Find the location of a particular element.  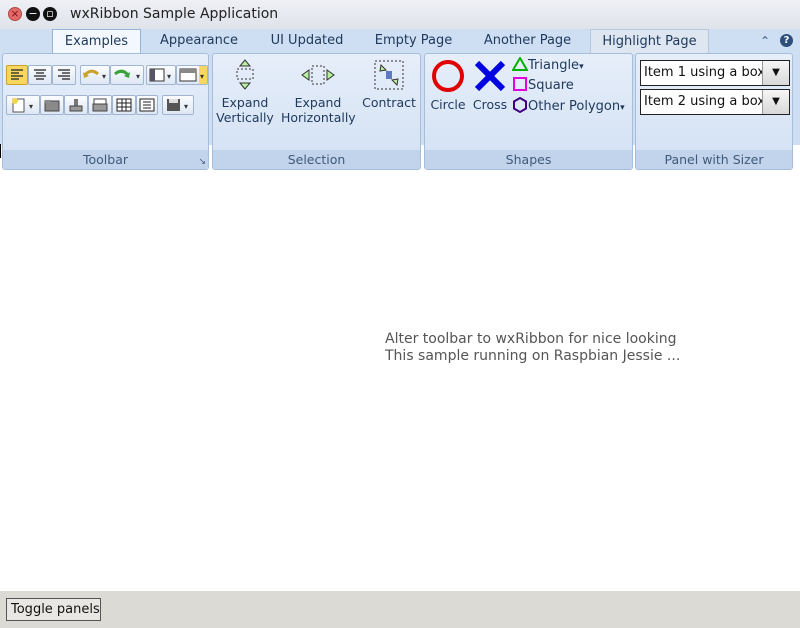

column-layout-icon: ▾ is located at coordinates (161, 75).